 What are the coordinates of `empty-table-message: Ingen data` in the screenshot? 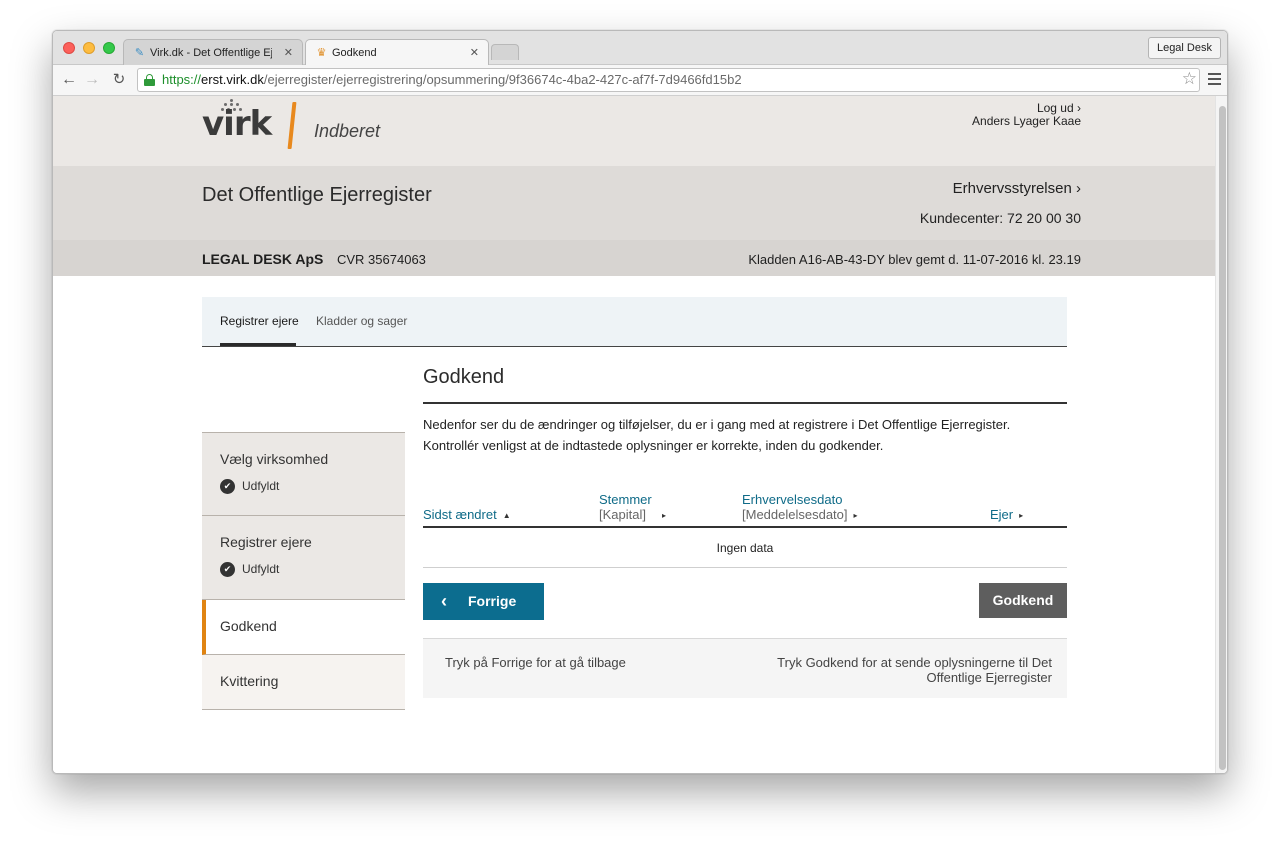 It's located at (745, 548).